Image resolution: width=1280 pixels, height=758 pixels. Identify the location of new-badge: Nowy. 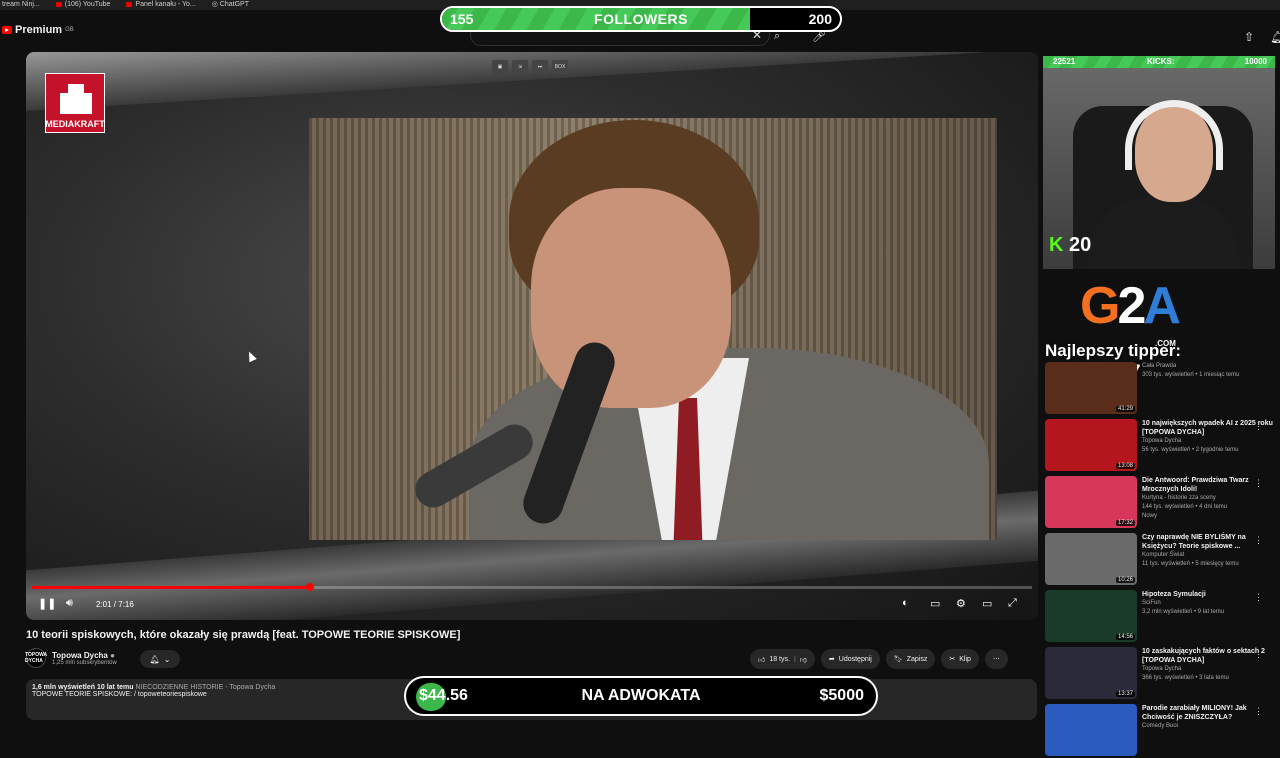
(1150, 516).